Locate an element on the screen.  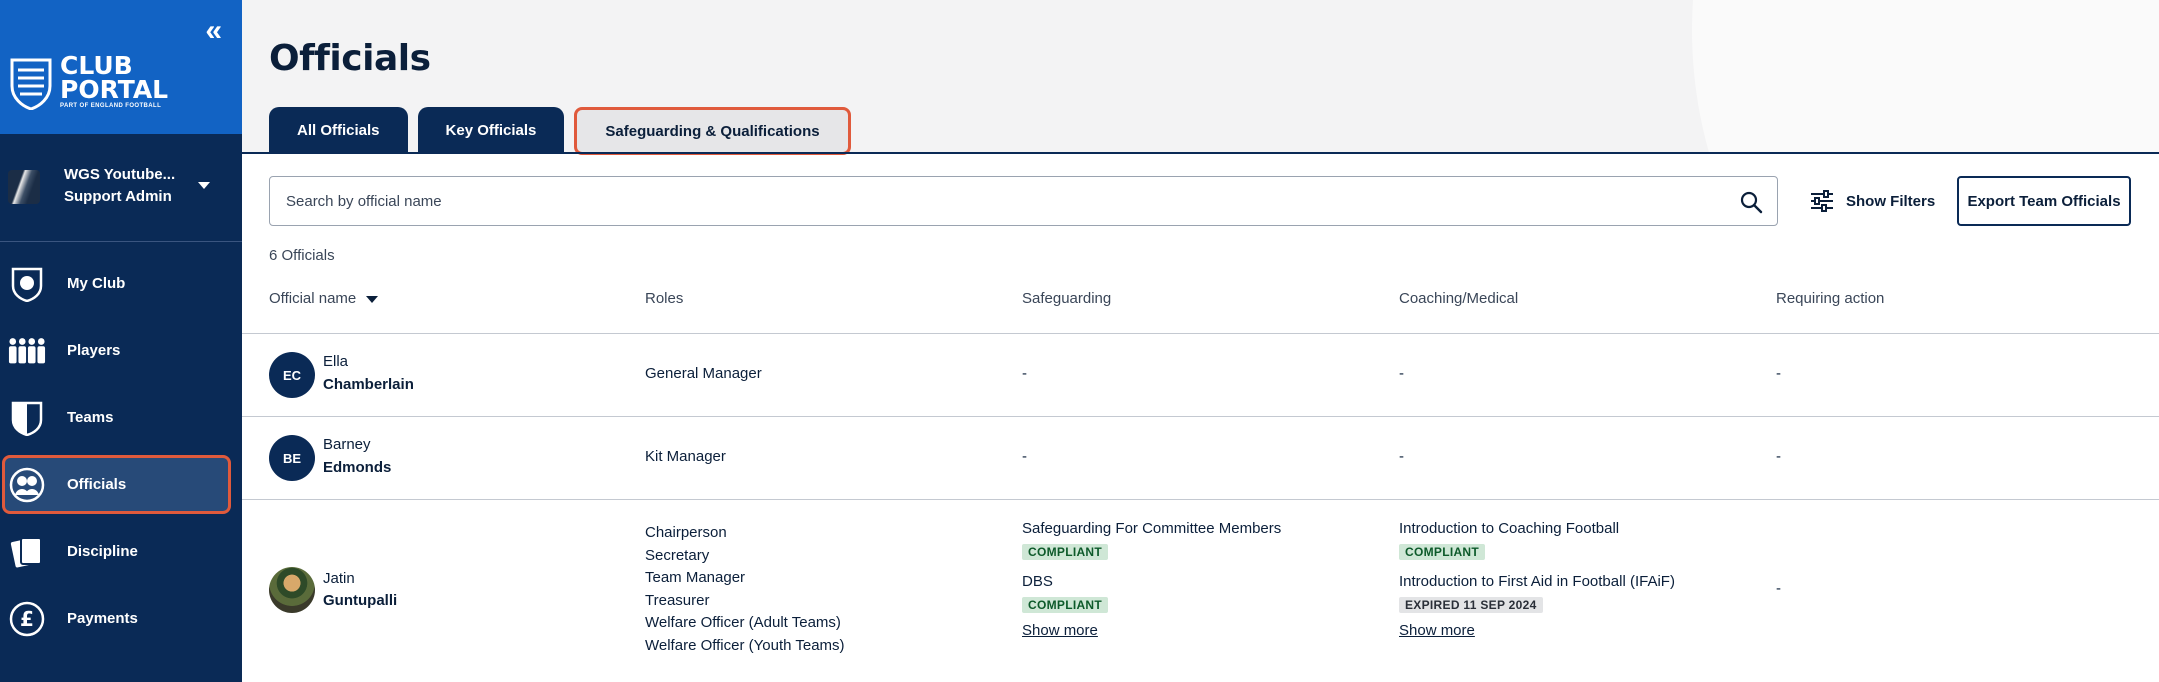
avatar-photo is located at coordinates (292, 590).